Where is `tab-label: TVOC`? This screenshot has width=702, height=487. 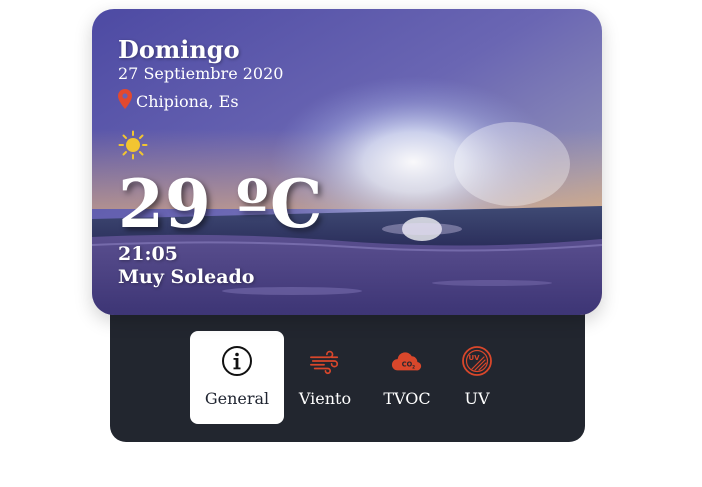
tab-label: TVOC is located at coordinates (407, 398).